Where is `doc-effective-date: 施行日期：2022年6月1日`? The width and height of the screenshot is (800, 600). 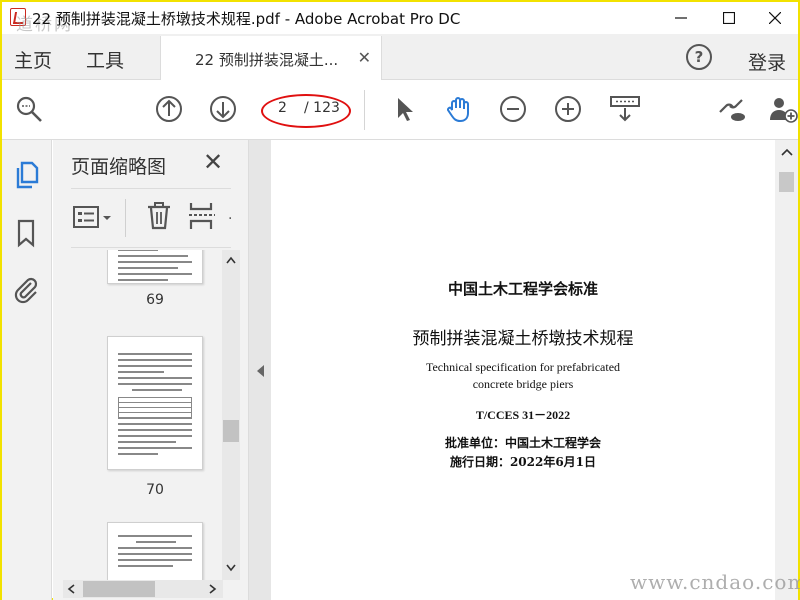 doc-effective-date: 施行日期：2022年6月1日 is located at coordinates (523, 462).